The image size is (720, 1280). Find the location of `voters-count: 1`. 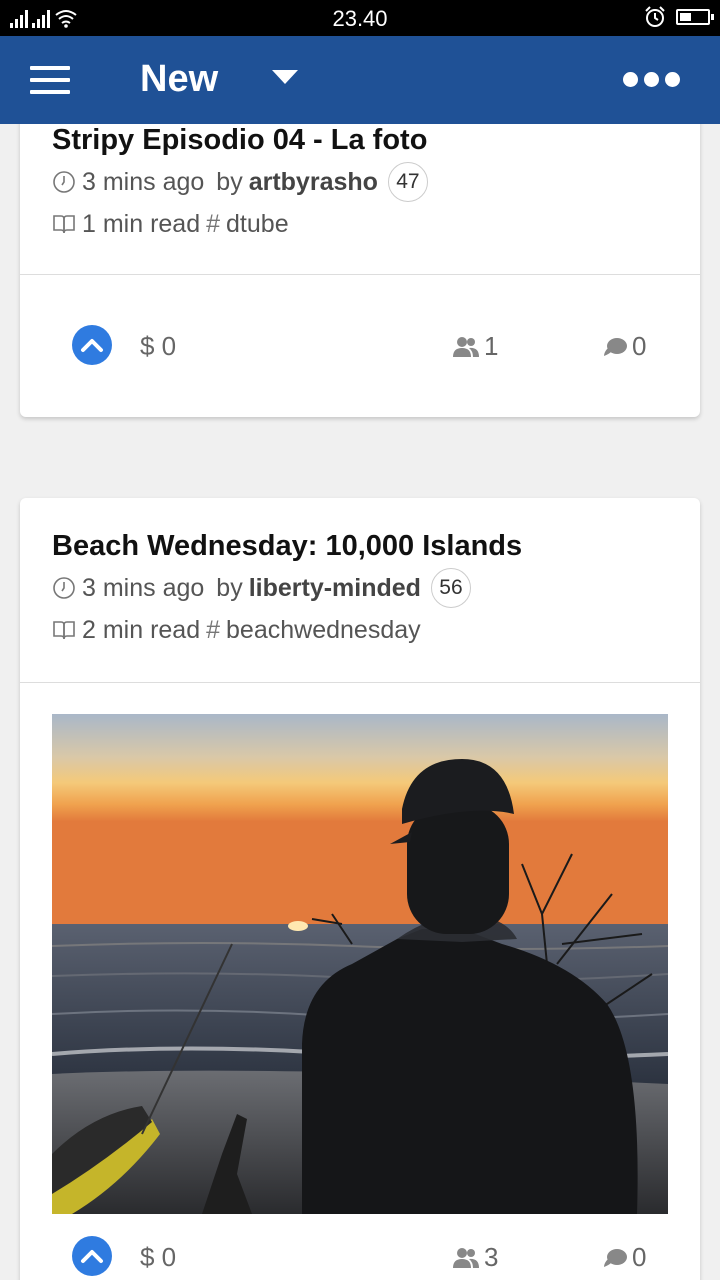

voters-count: 1 is located at coordinates (475, 346).